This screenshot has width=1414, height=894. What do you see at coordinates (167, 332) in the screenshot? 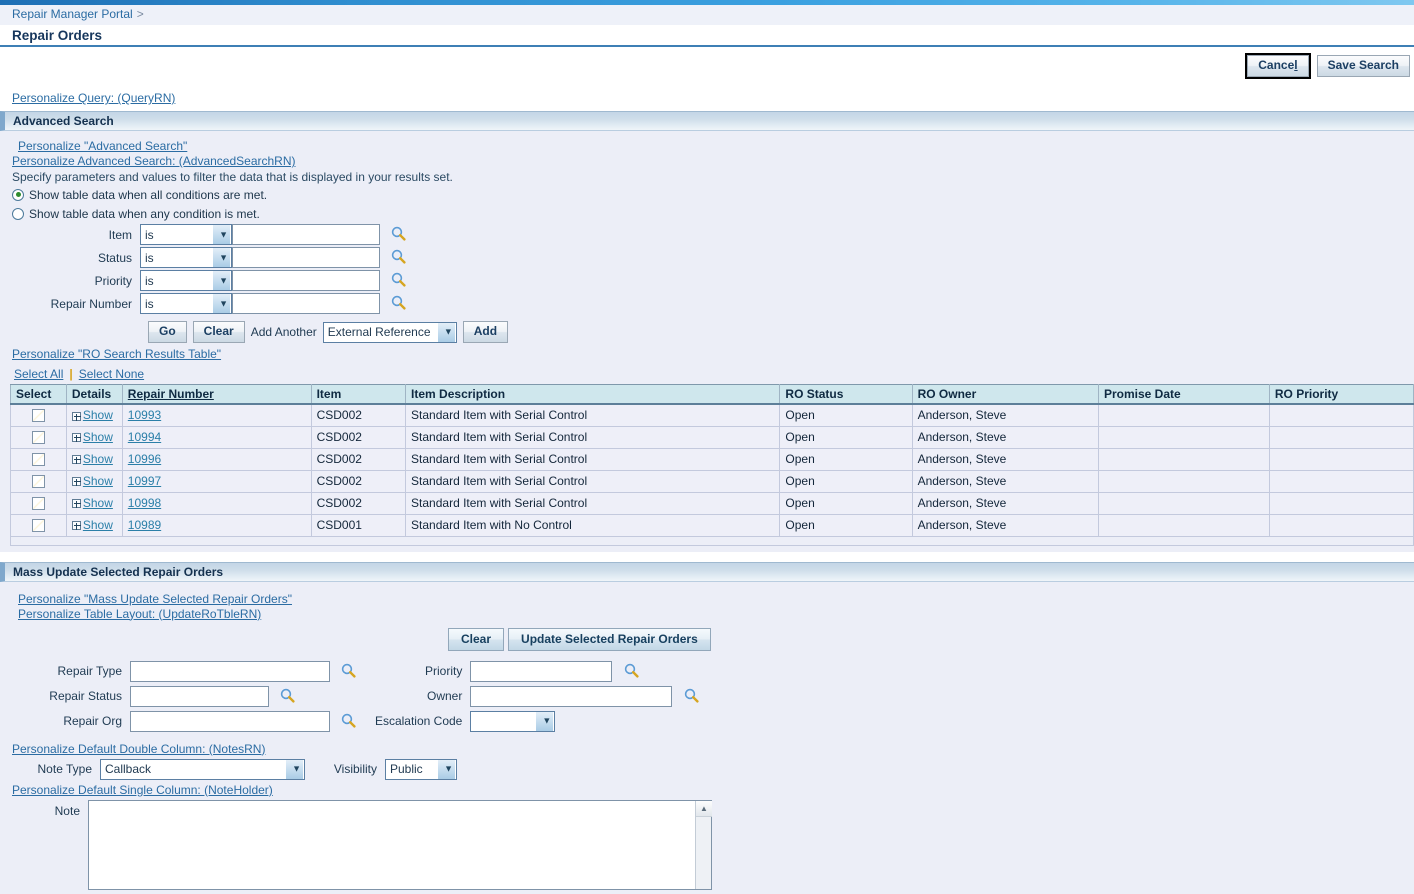
I see `go-button: Go` at bounding box center [167, 332].